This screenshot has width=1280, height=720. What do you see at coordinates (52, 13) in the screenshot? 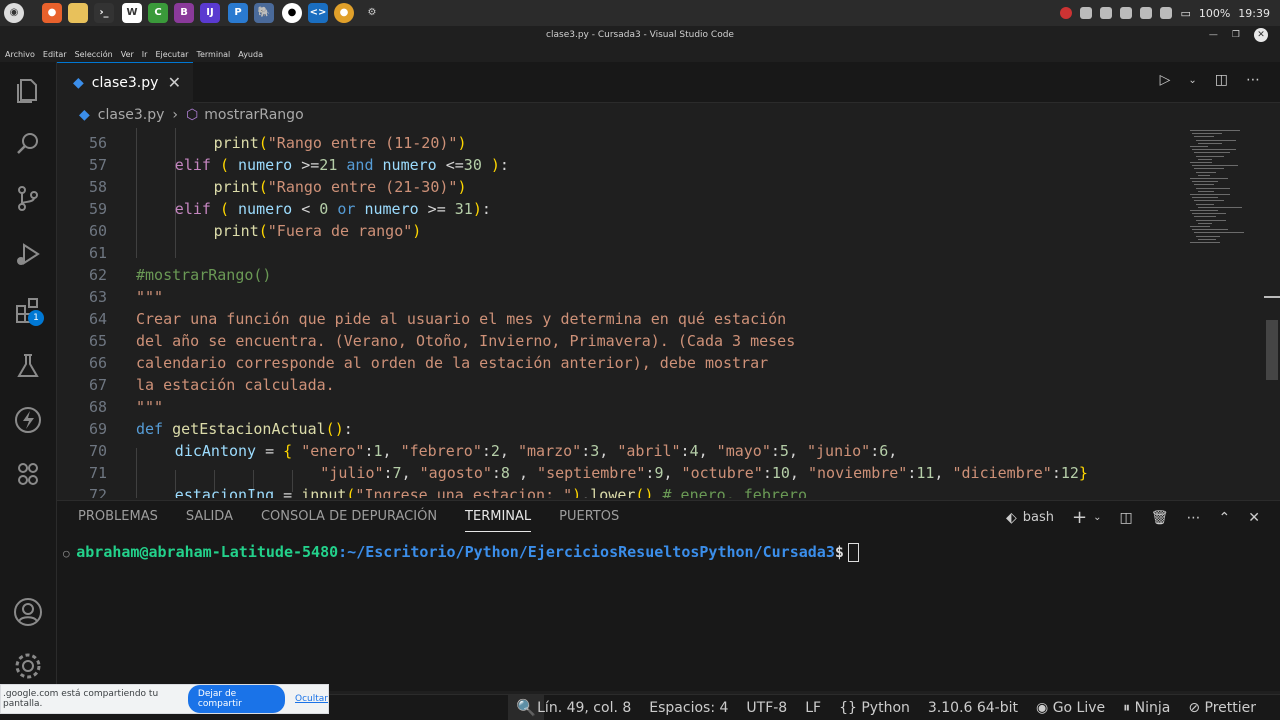
I see `firefox-icon: ●` at bounding box center [52, 13].